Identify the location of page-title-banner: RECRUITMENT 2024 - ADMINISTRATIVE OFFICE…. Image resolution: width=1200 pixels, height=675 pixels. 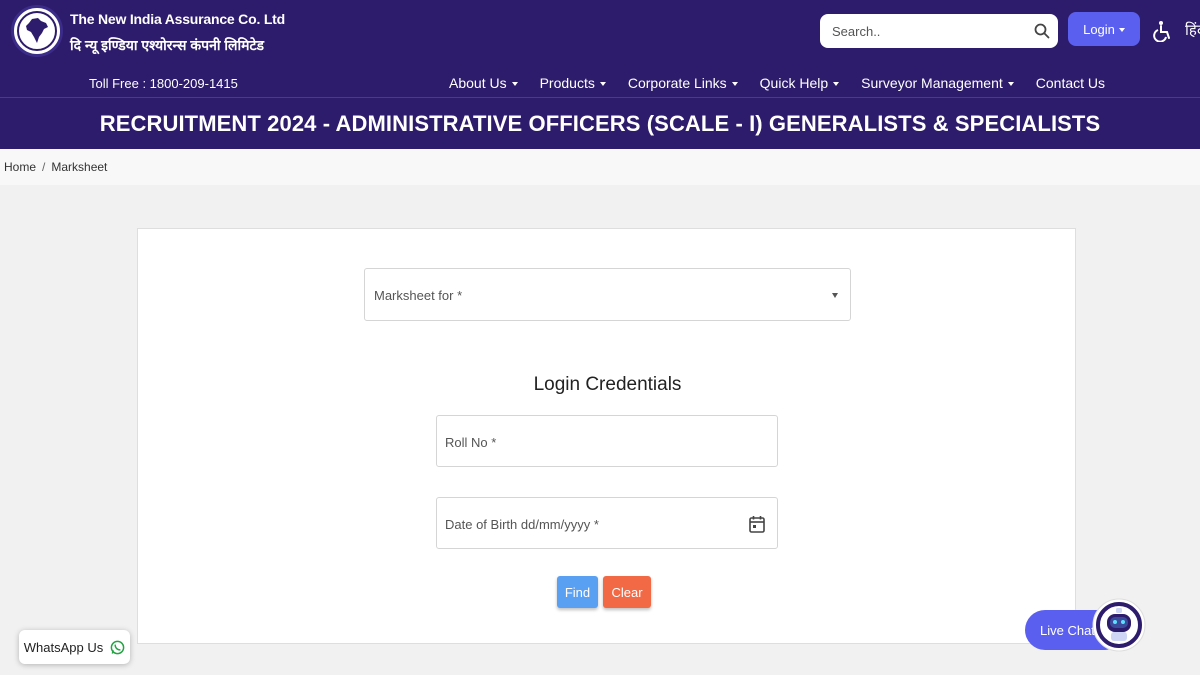
(600, 123).